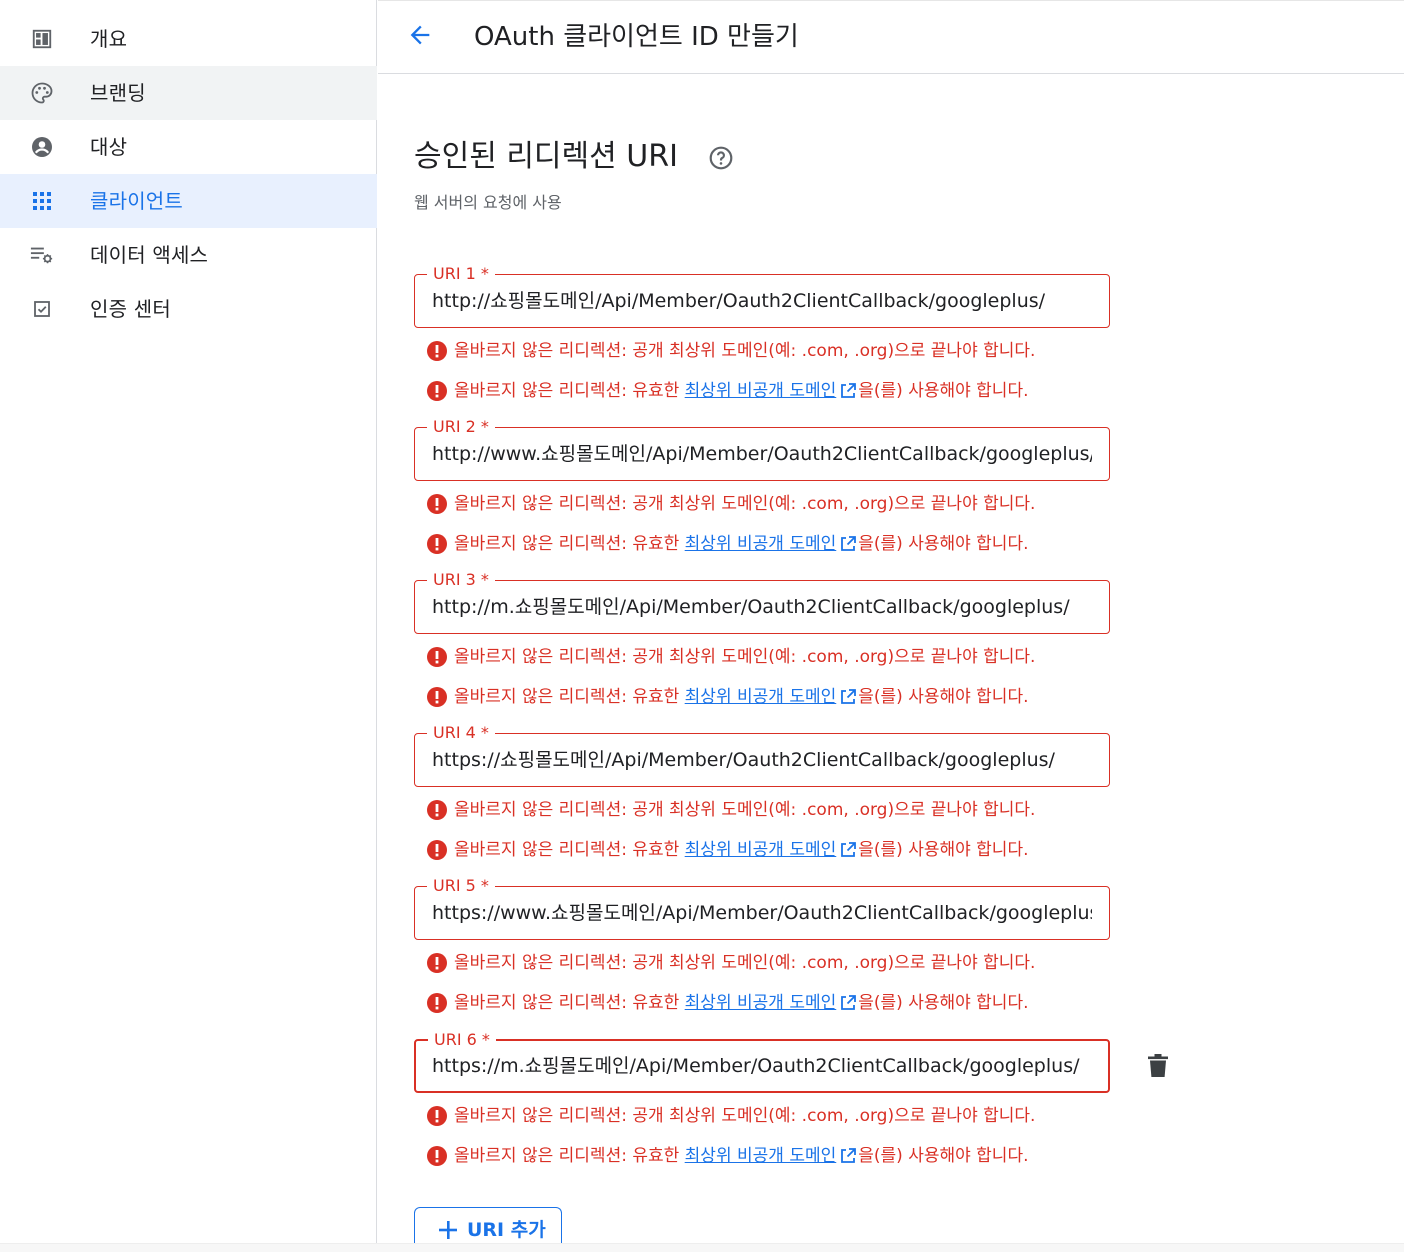  Describe the element at coordinates (891, 37) in the screenshot. I see `page-header: OAuth 클라이언트 ID 만들기` at that location.